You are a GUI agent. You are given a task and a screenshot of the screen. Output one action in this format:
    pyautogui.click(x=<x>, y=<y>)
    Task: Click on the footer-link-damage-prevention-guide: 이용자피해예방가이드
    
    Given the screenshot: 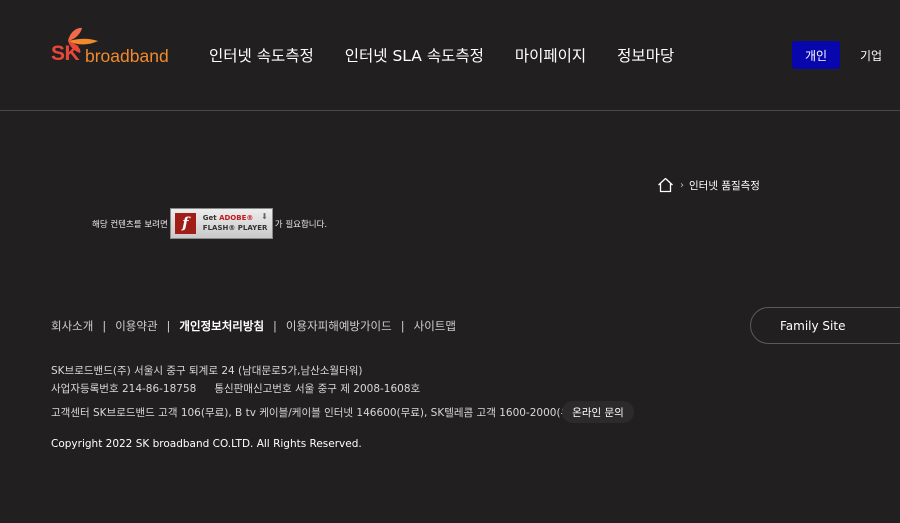 What is the action you would take?
    pyautogui.click(x=339, y=326)
    